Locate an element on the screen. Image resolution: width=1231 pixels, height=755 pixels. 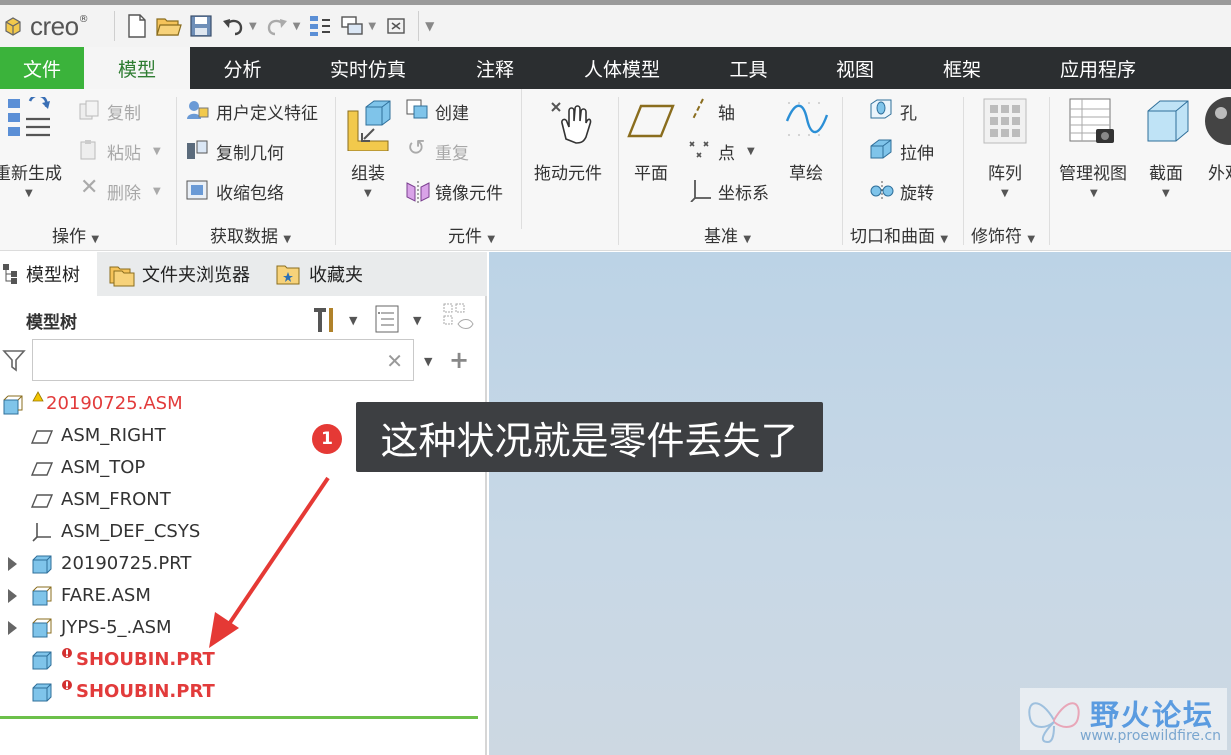
assemble-button: 组装 is located at coordinates (368, 171).